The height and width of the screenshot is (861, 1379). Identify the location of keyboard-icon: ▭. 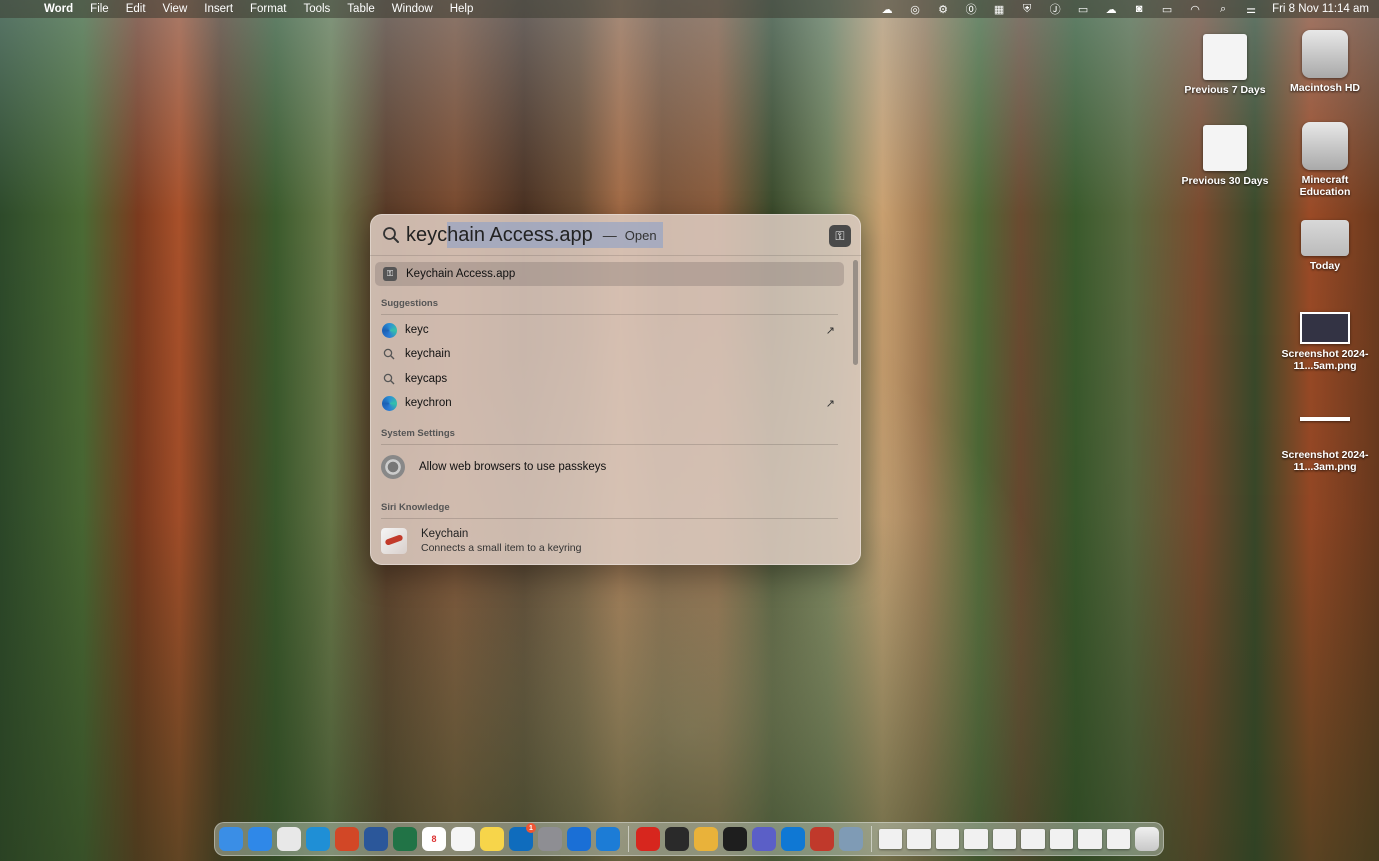
(1083, 9).